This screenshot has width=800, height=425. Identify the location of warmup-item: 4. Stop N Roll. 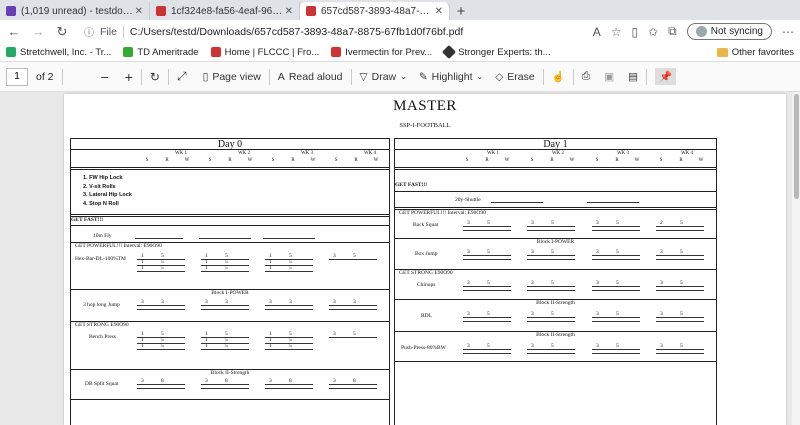
(101, 203).